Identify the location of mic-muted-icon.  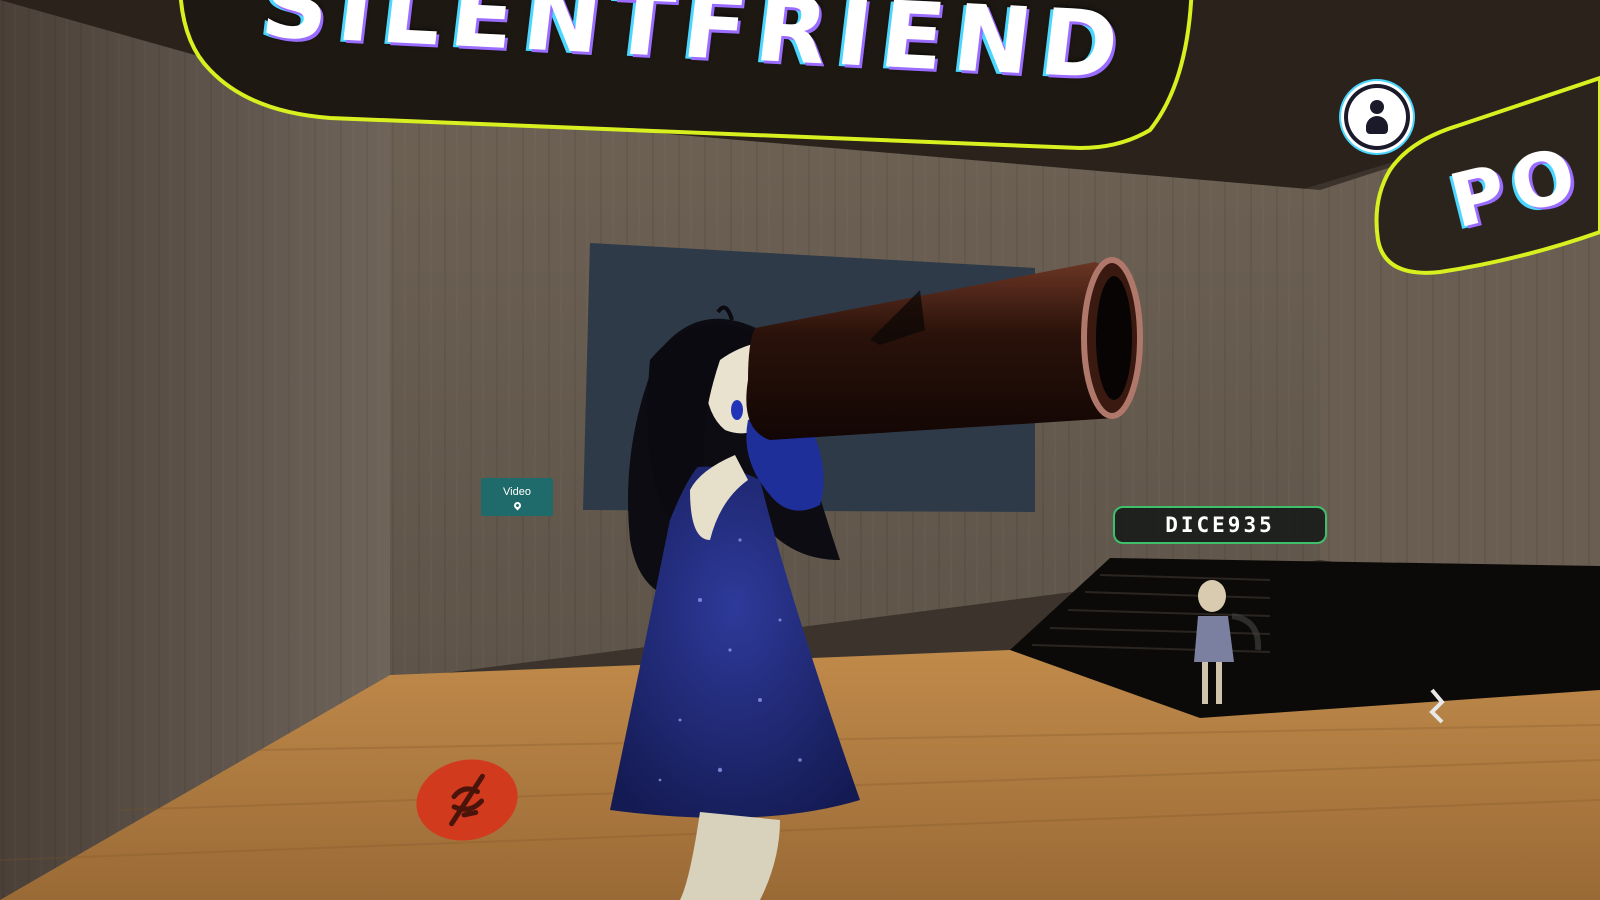
(467, 800).